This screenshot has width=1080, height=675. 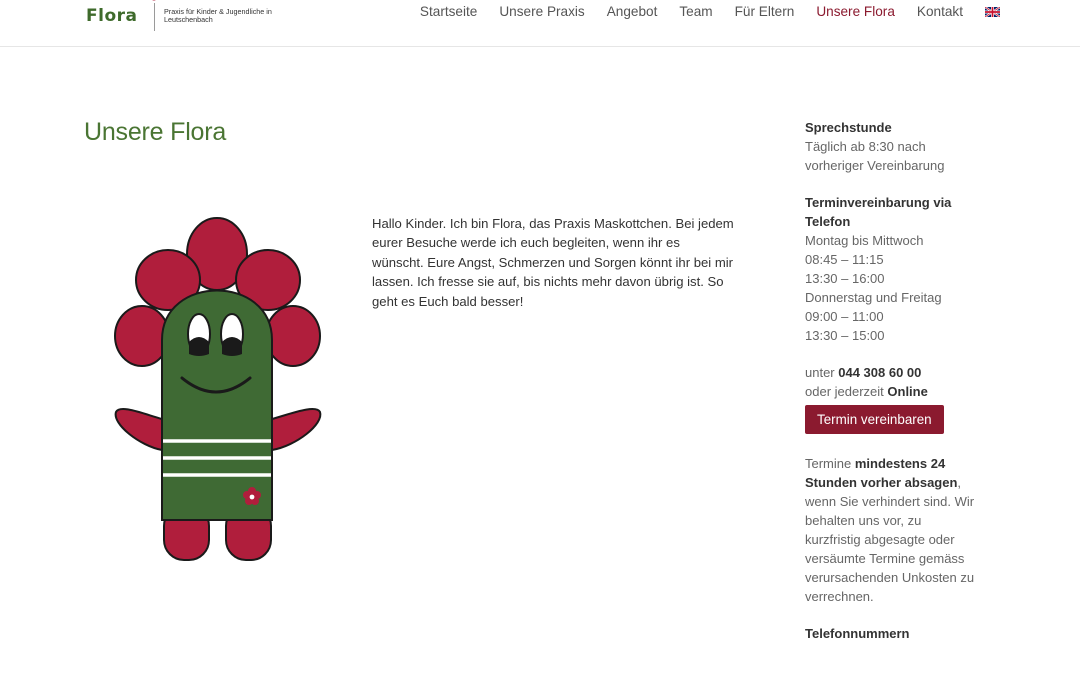 What do you see at coordinates (844, 316) in the screenshot?
I see `time-thu-fri-morning: 09:00 – 11:00` at bounding box center [844, 316].